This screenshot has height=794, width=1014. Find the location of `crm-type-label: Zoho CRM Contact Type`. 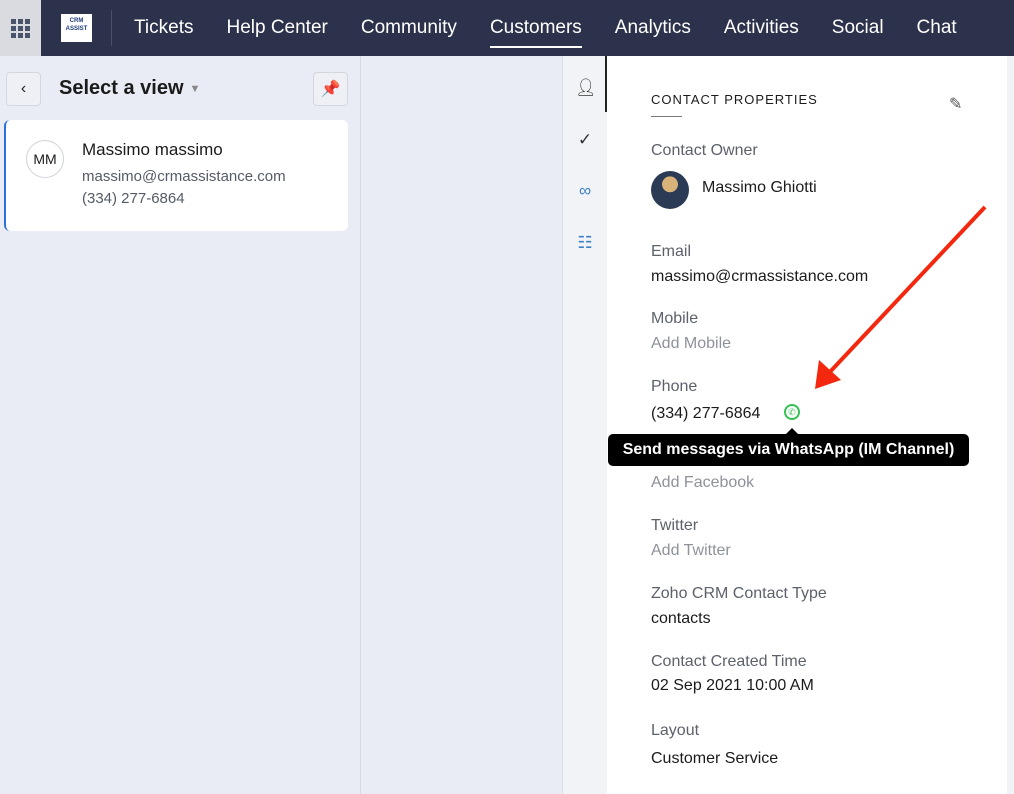

crm-type-label: Zoho CRM Contact Type is located at coordinates (739, 593).